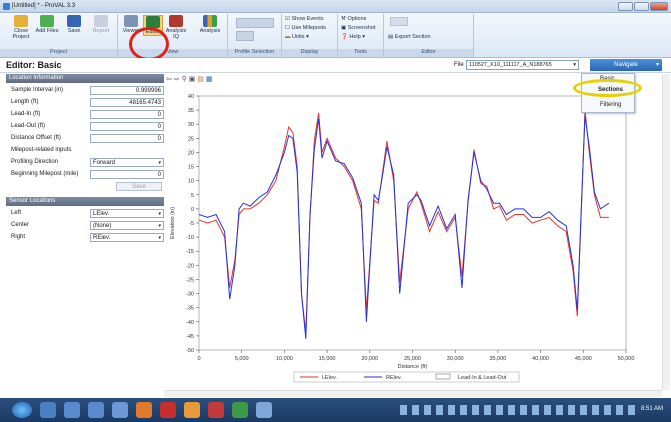  Describe the element at coordinates (191, 168) in the screenshot. I see `y-tick-label: 15` at that location.